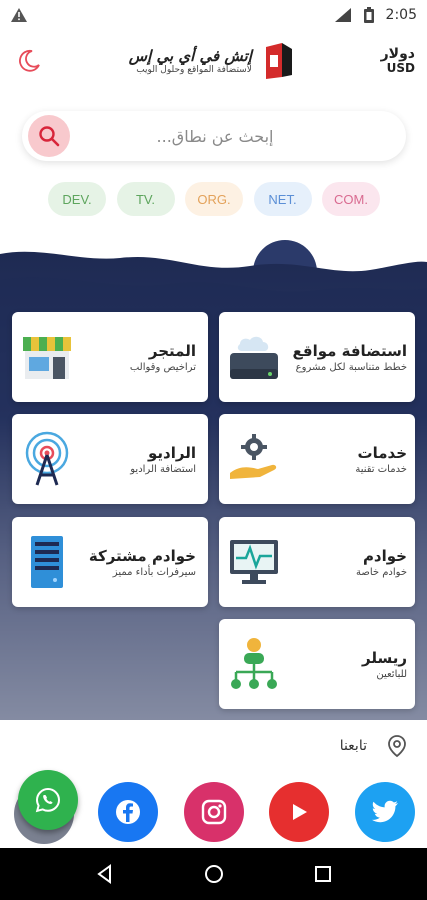 This screenshot has width=427, height=900. I want to click on card-dedicated-servers: خوادم خوادم خاصة, so click(317, 562).